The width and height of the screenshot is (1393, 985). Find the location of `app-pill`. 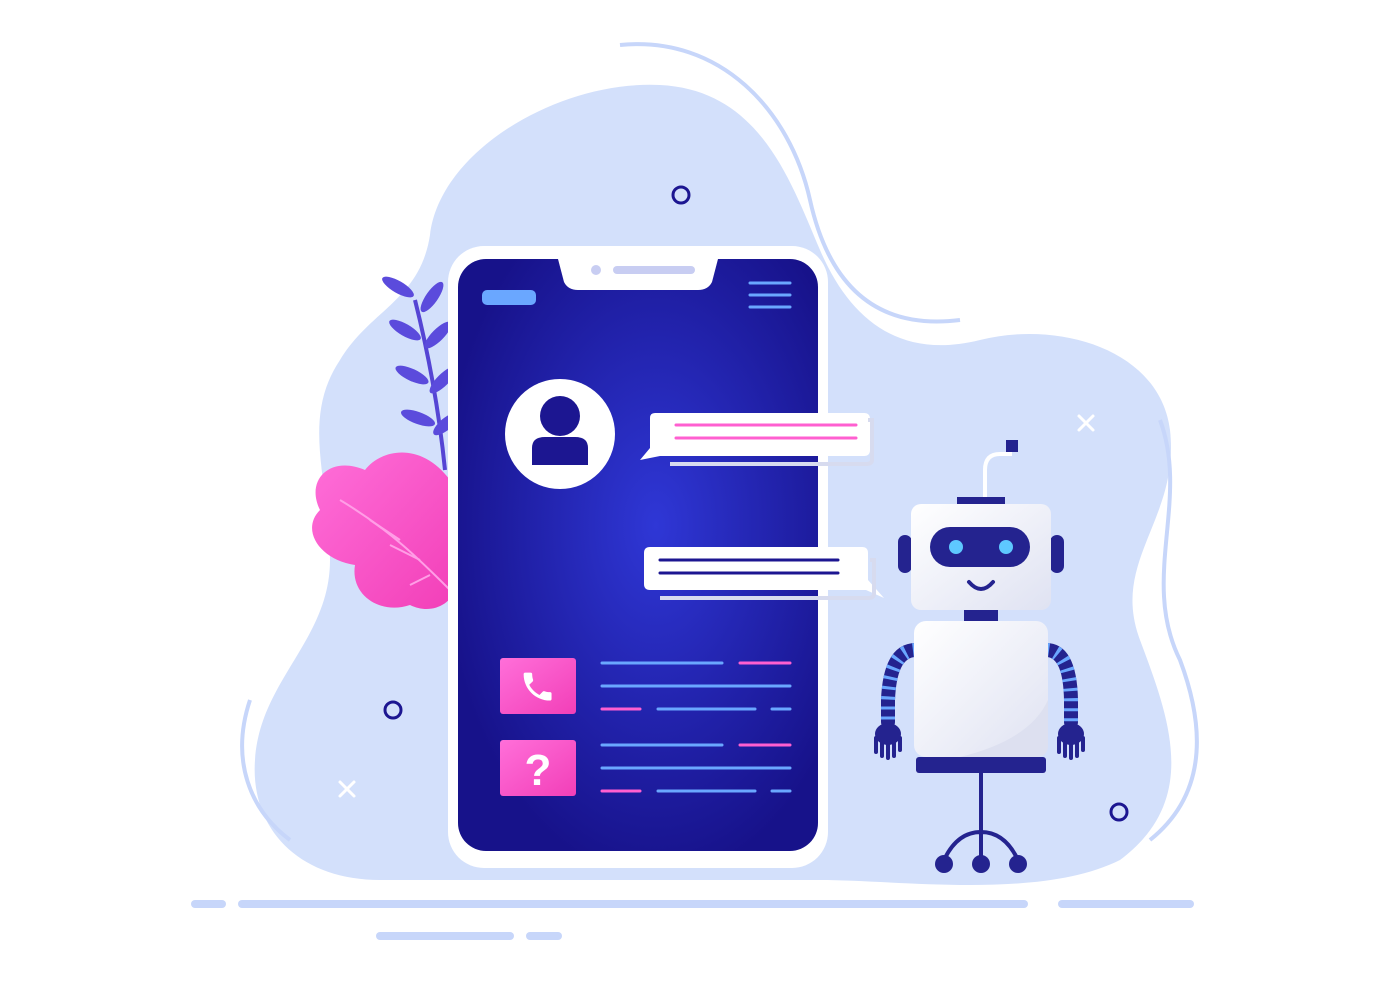

app-pill is located at coordinates (509, 297).